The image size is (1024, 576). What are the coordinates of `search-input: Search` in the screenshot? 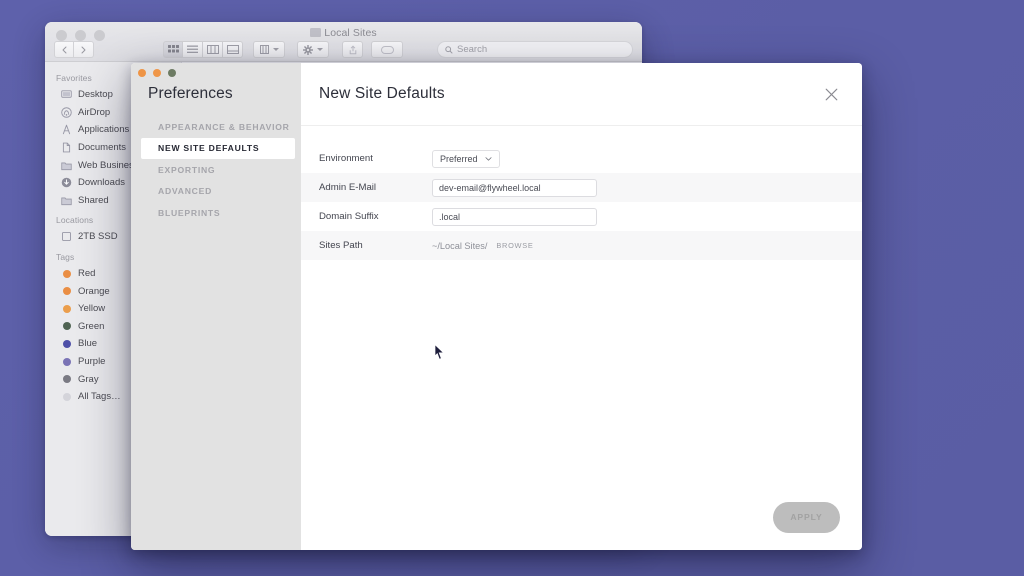 It's located at (535, 49).